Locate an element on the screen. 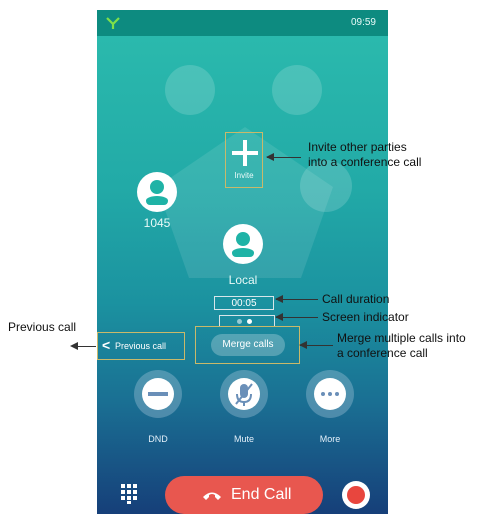  plus-icon is located at coordinates (245, 153).